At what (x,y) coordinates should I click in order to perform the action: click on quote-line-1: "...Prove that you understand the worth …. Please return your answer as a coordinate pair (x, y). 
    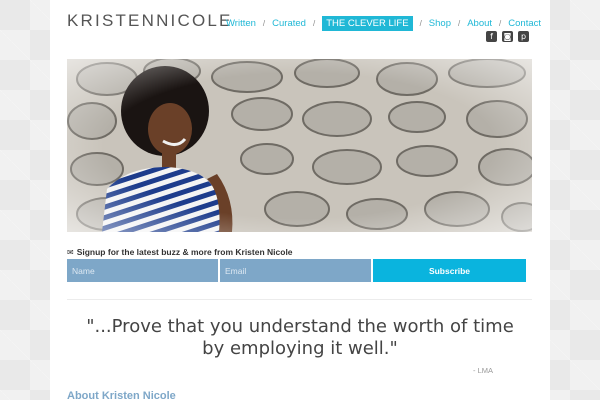
    Looking at the image, I should click on (300, 326).